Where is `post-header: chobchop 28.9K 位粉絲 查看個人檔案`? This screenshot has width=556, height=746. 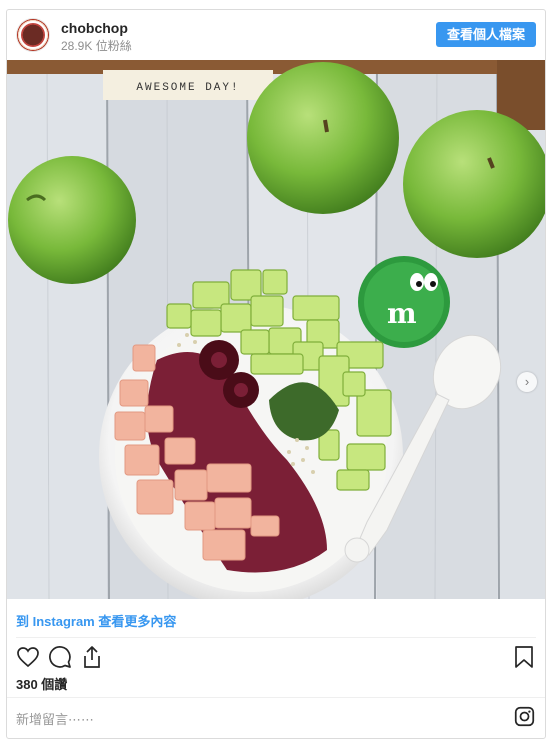 post-header: chobchop 28.9K 位粉絲 查看個人檔案 is located at coordinates (276, 35).